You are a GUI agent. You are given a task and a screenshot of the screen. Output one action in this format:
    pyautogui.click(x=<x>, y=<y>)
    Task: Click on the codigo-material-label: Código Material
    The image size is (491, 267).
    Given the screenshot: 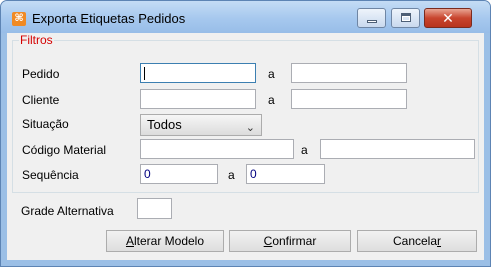 What is the action you would take?
    pyautogui.click(x=64, y=150)
    